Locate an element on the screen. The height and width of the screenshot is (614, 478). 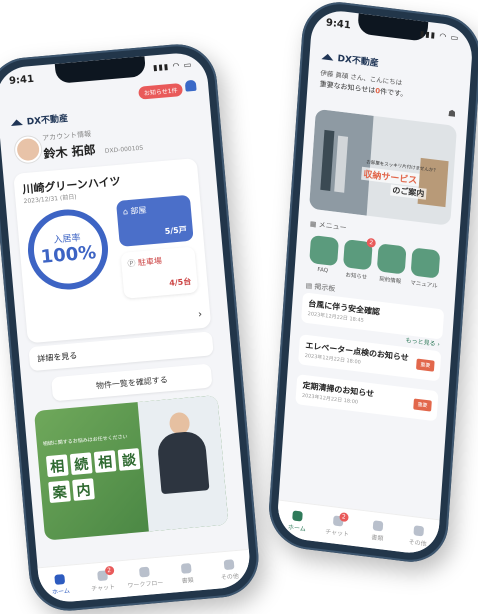
profile-icon: ☗ is located at coordinates (451, 114).